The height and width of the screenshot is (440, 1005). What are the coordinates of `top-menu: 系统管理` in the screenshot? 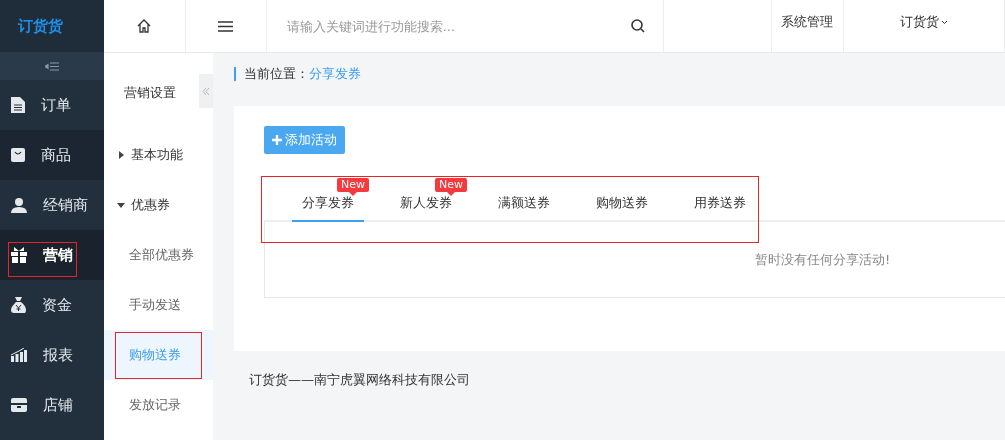 It's located at (807, 22).